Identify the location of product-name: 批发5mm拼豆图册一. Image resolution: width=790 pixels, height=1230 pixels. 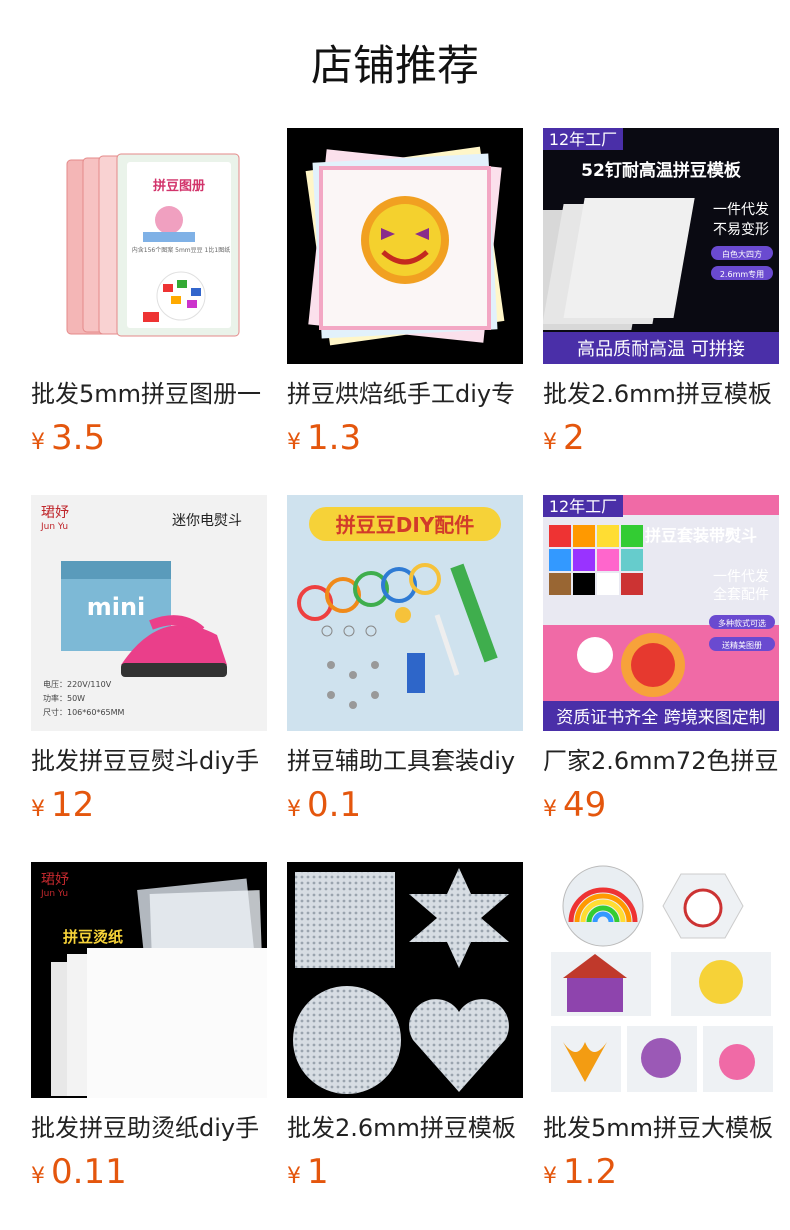
(149, 394).